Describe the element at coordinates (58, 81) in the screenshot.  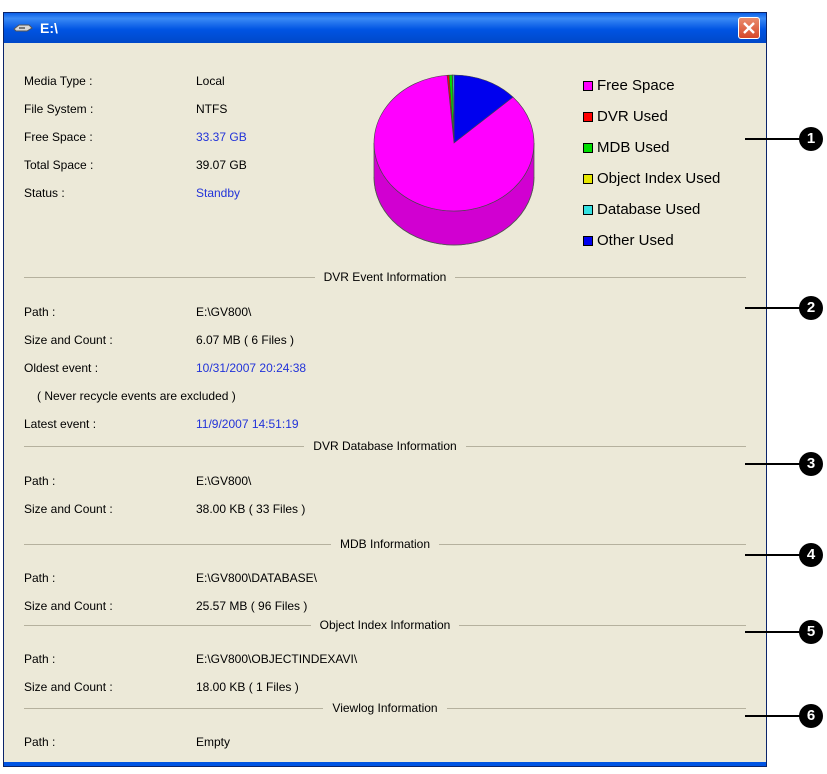
I see `media-type-label: Media Type :` at that location.